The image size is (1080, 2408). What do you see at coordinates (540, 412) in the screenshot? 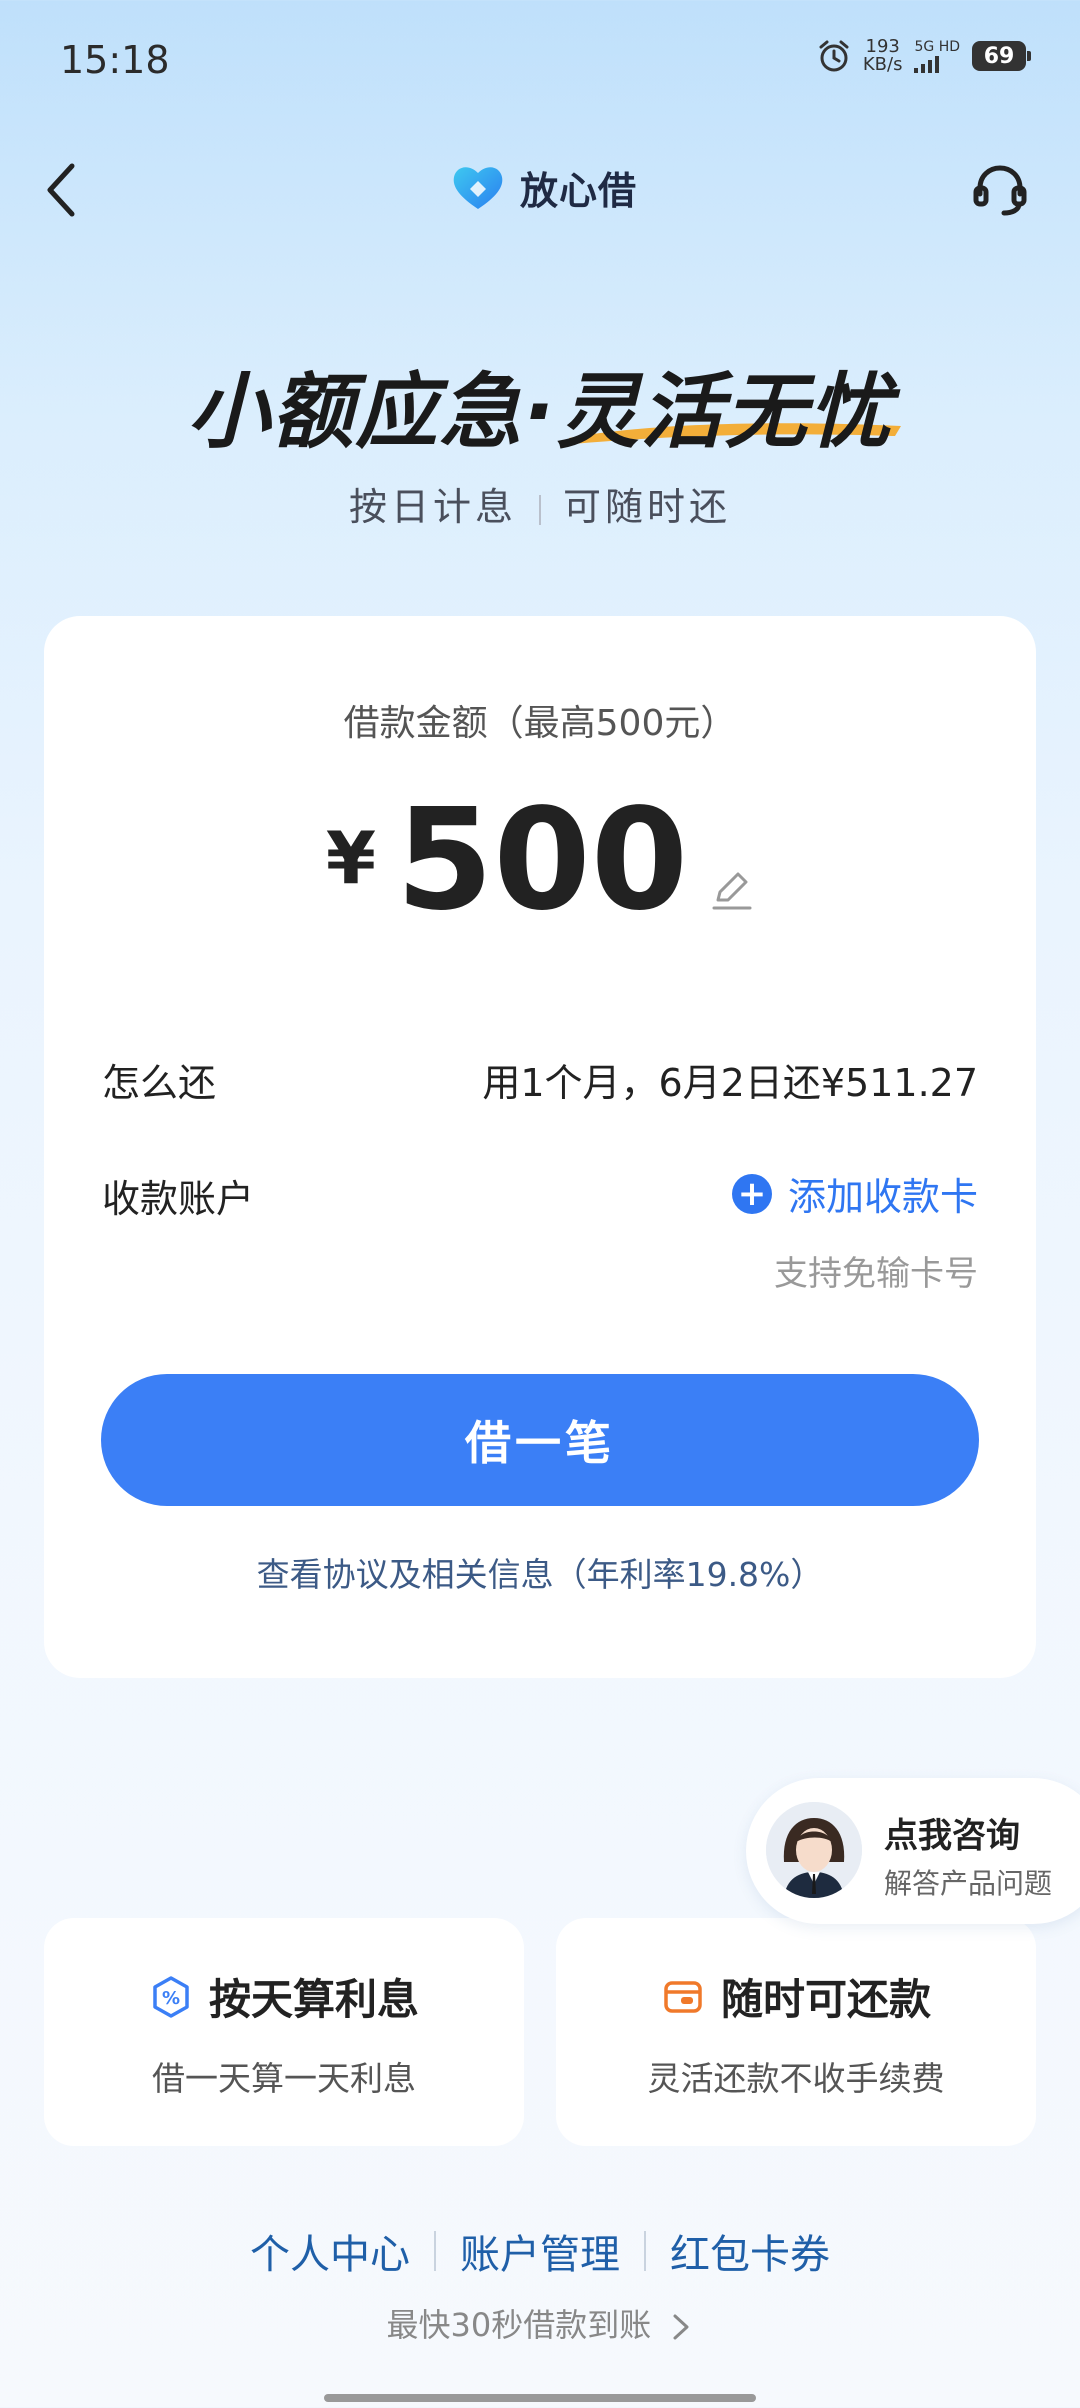
I see `hero-title: 小额应急·灵活无忧` at bounding box center [540, 412].